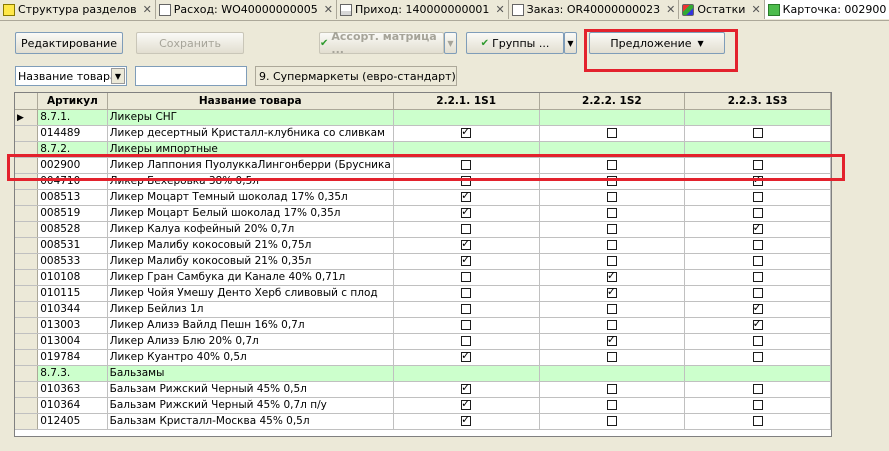 This screenshot has width=889, height=451. I want to click on column-header-s2: 2.2.2. 1S2, so click(612, 101).